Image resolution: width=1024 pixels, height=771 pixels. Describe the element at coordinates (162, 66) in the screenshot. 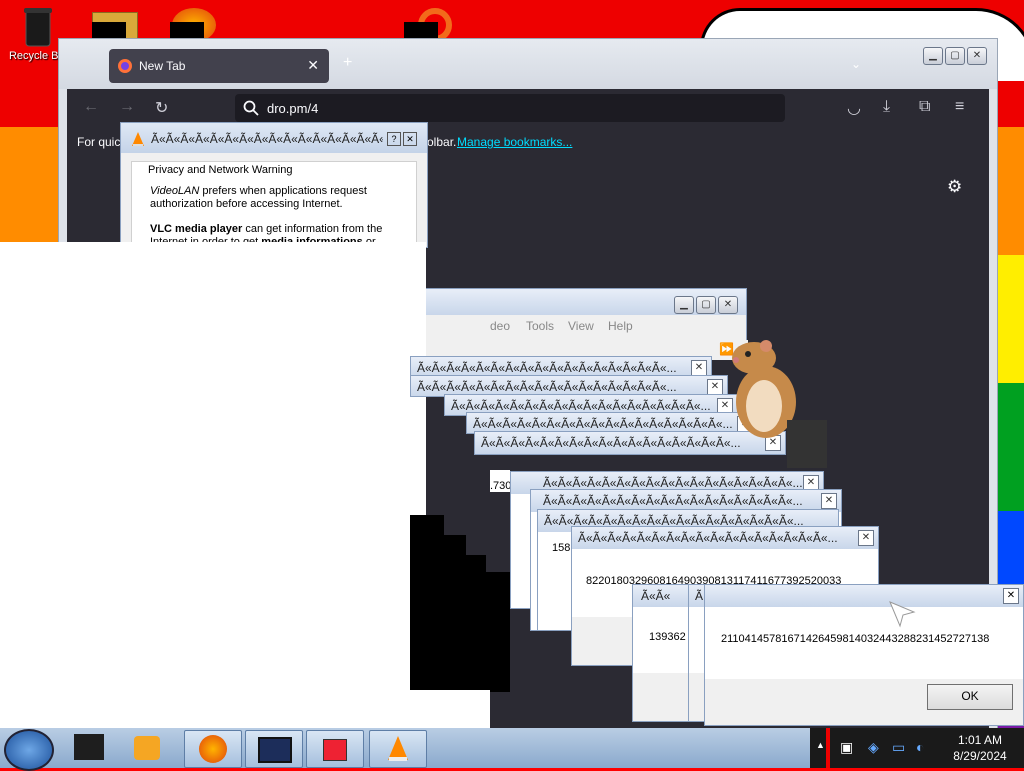

I see `tab-title: New Tab` at that location.